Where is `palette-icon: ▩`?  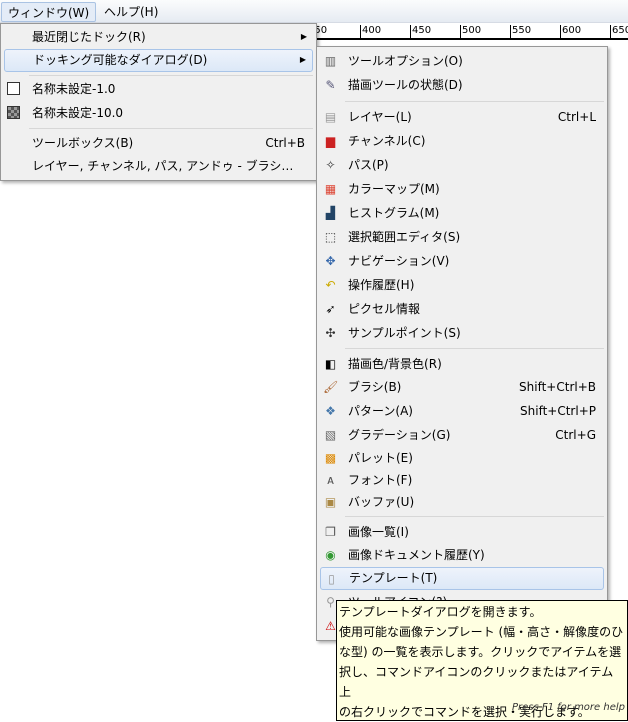 palette-icon: ▩ is located at coordinates (330, 458).